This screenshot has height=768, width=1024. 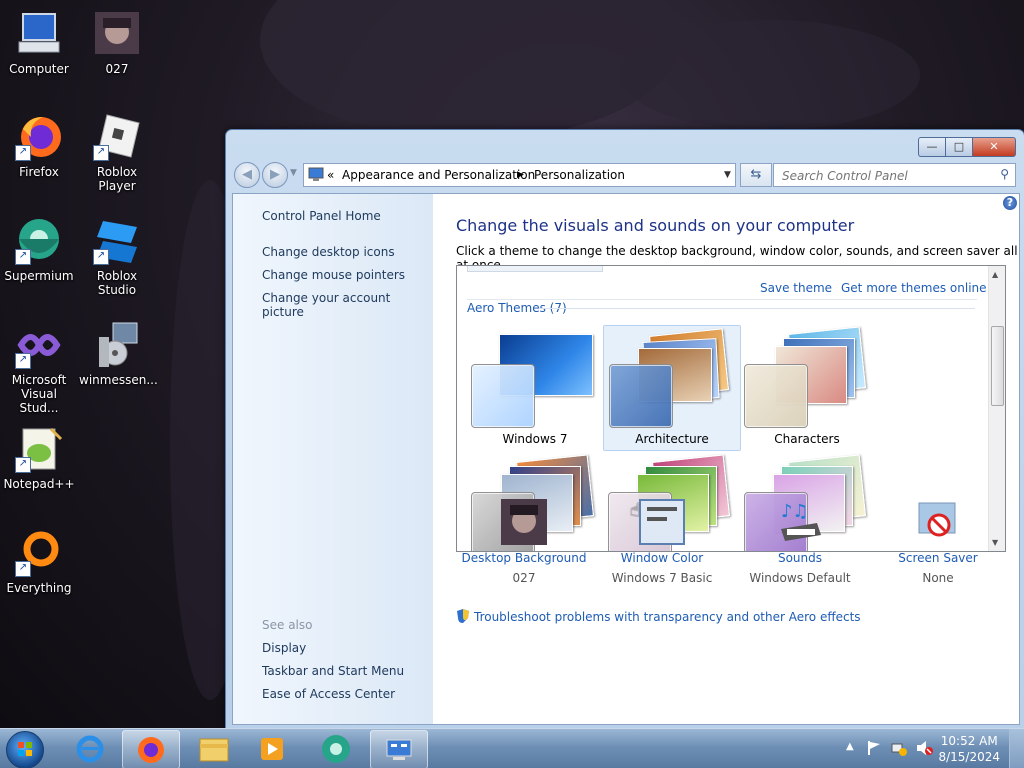 What do you see at coordinates (117, 241) in the screenshot?
I see `roblox-studio-icon: ↗` at bounding box center [117, 241].